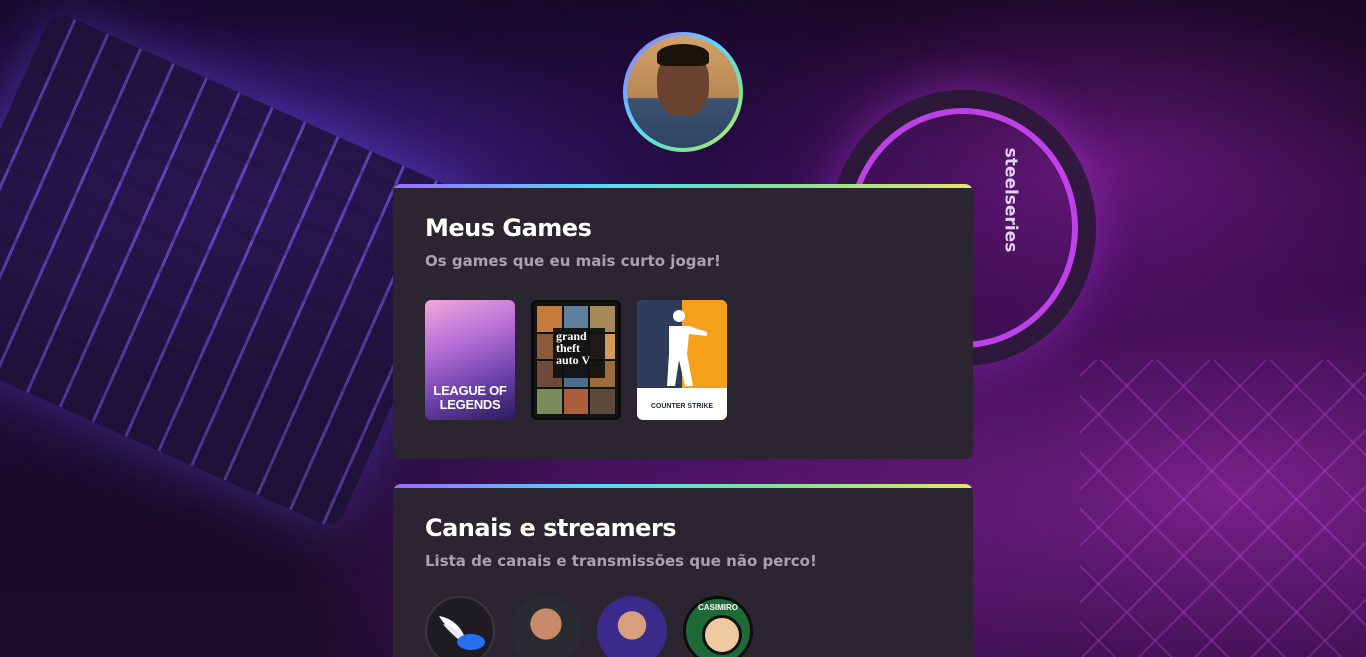  What do you see at coordinates (579, 353) in the screenshot?
I see `gta-logo-text: grand theft auto V` at bounding box center [579, 353].